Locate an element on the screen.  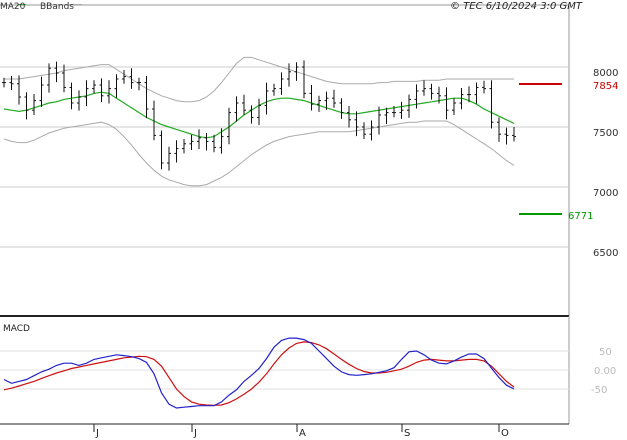
macd-ytick-label-0: 0.00 is located at coordinates (605, 371).